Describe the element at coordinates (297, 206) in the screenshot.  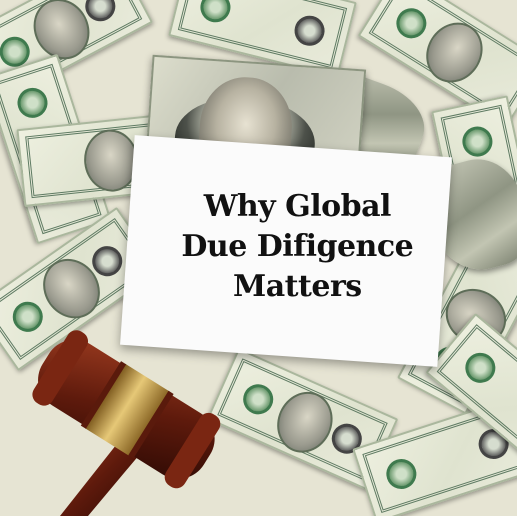
I see `card-line-1: Why Global` at that location.